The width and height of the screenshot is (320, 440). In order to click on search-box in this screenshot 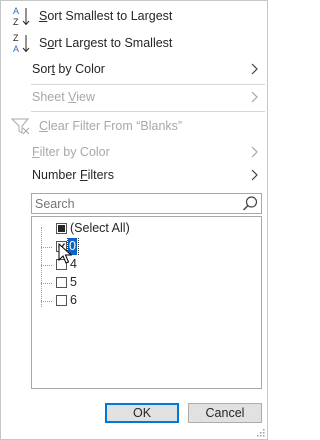, I will do `click(146, 203)`.